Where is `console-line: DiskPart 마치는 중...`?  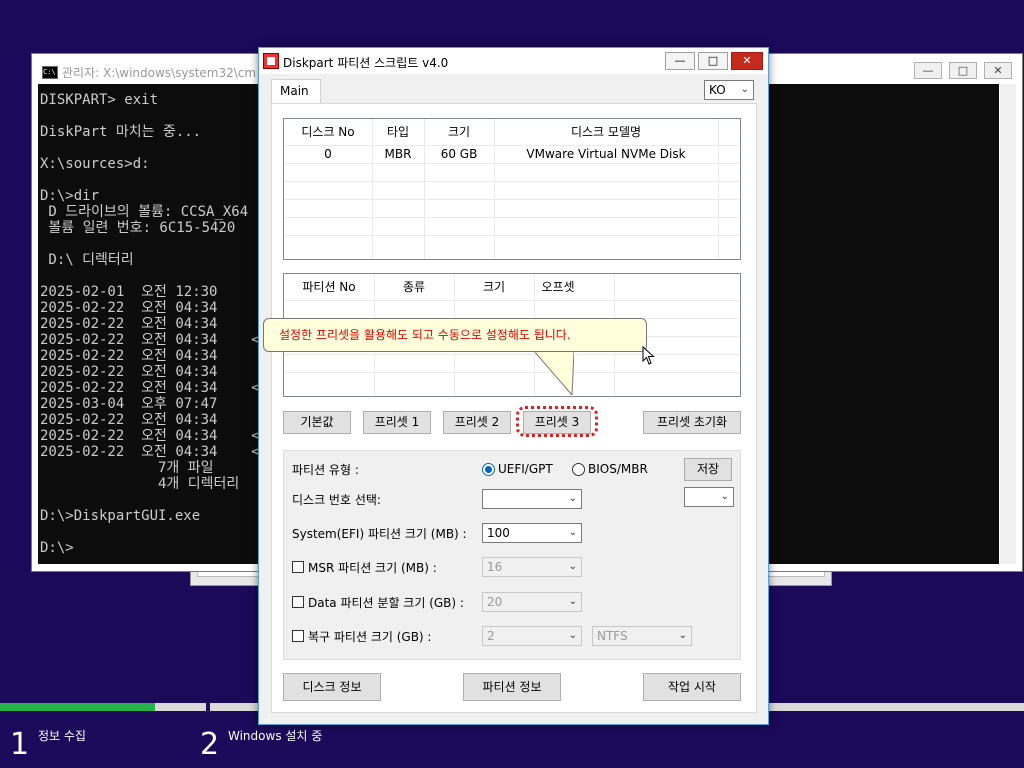 console-line: DiskPart 마치는 중... is located at coordinates (121, 132).